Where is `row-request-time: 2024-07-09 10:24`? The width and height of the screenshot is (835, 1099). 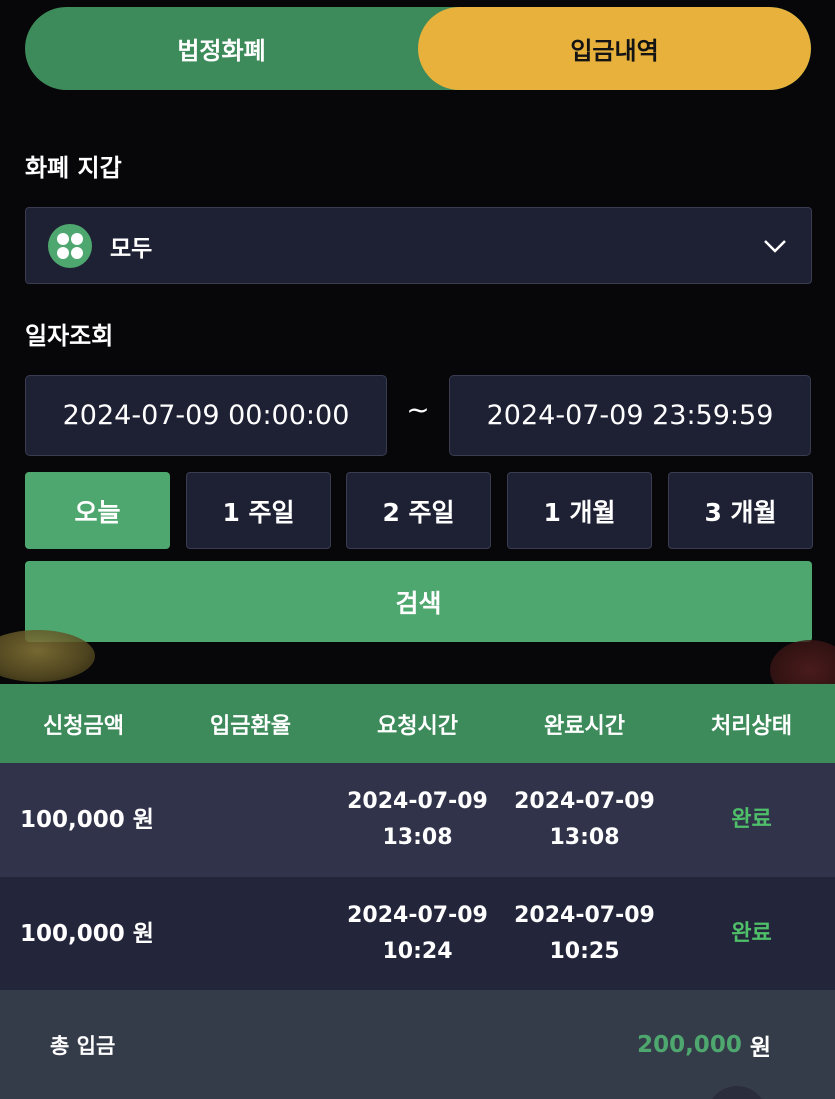 row-request-time: 2024-07-09 10:24 is located at coordinates (417, 934).